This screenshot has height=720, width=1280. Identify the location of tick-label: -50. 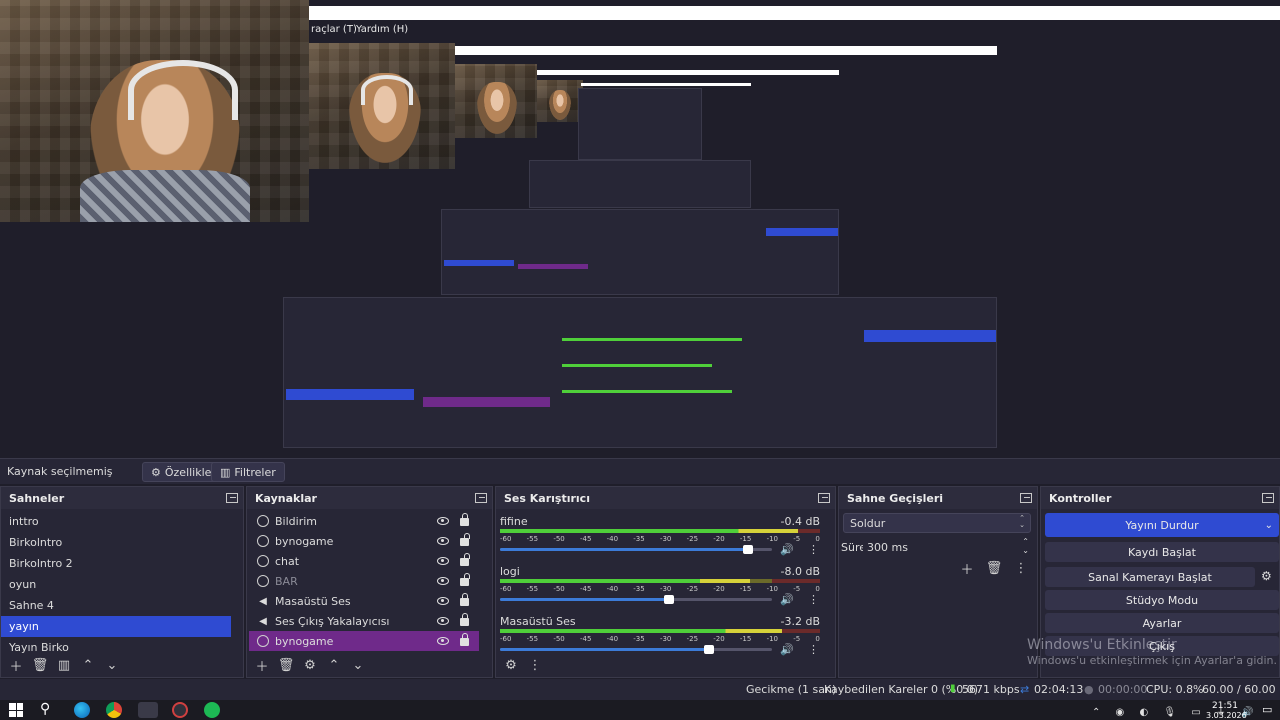
(559, 589).